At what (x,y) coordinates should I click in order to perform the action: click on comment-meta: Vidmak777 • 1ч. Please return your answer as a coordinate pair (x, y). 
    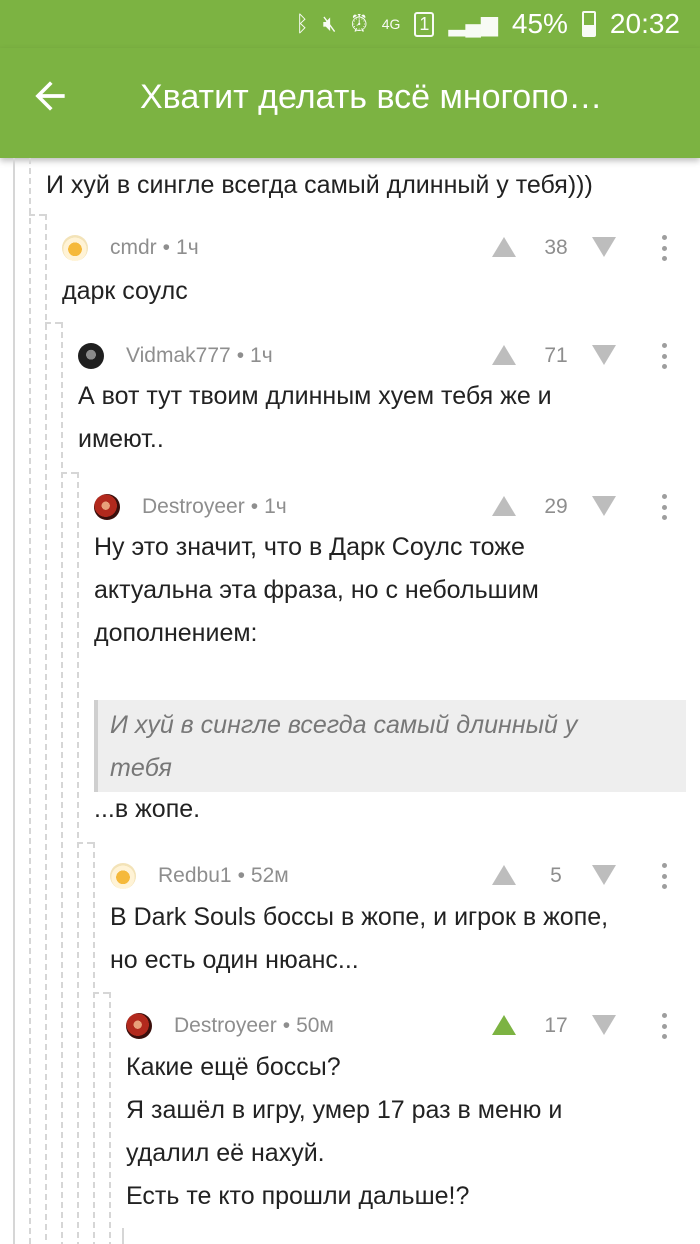
    Looking at the image, I should click on (175, 356).